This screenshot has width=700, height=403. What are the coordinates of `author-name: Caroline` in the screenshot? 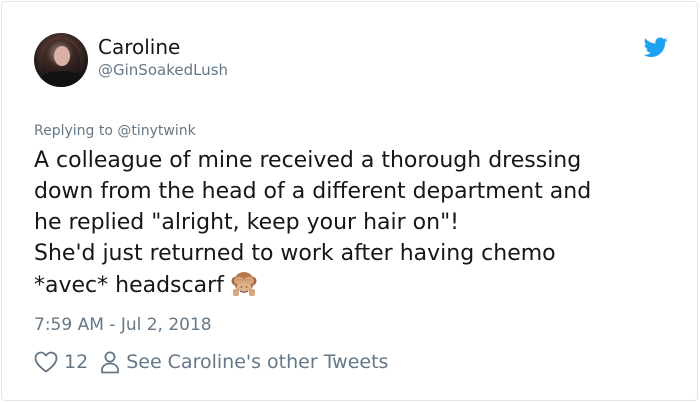 It's located at (139, 47).